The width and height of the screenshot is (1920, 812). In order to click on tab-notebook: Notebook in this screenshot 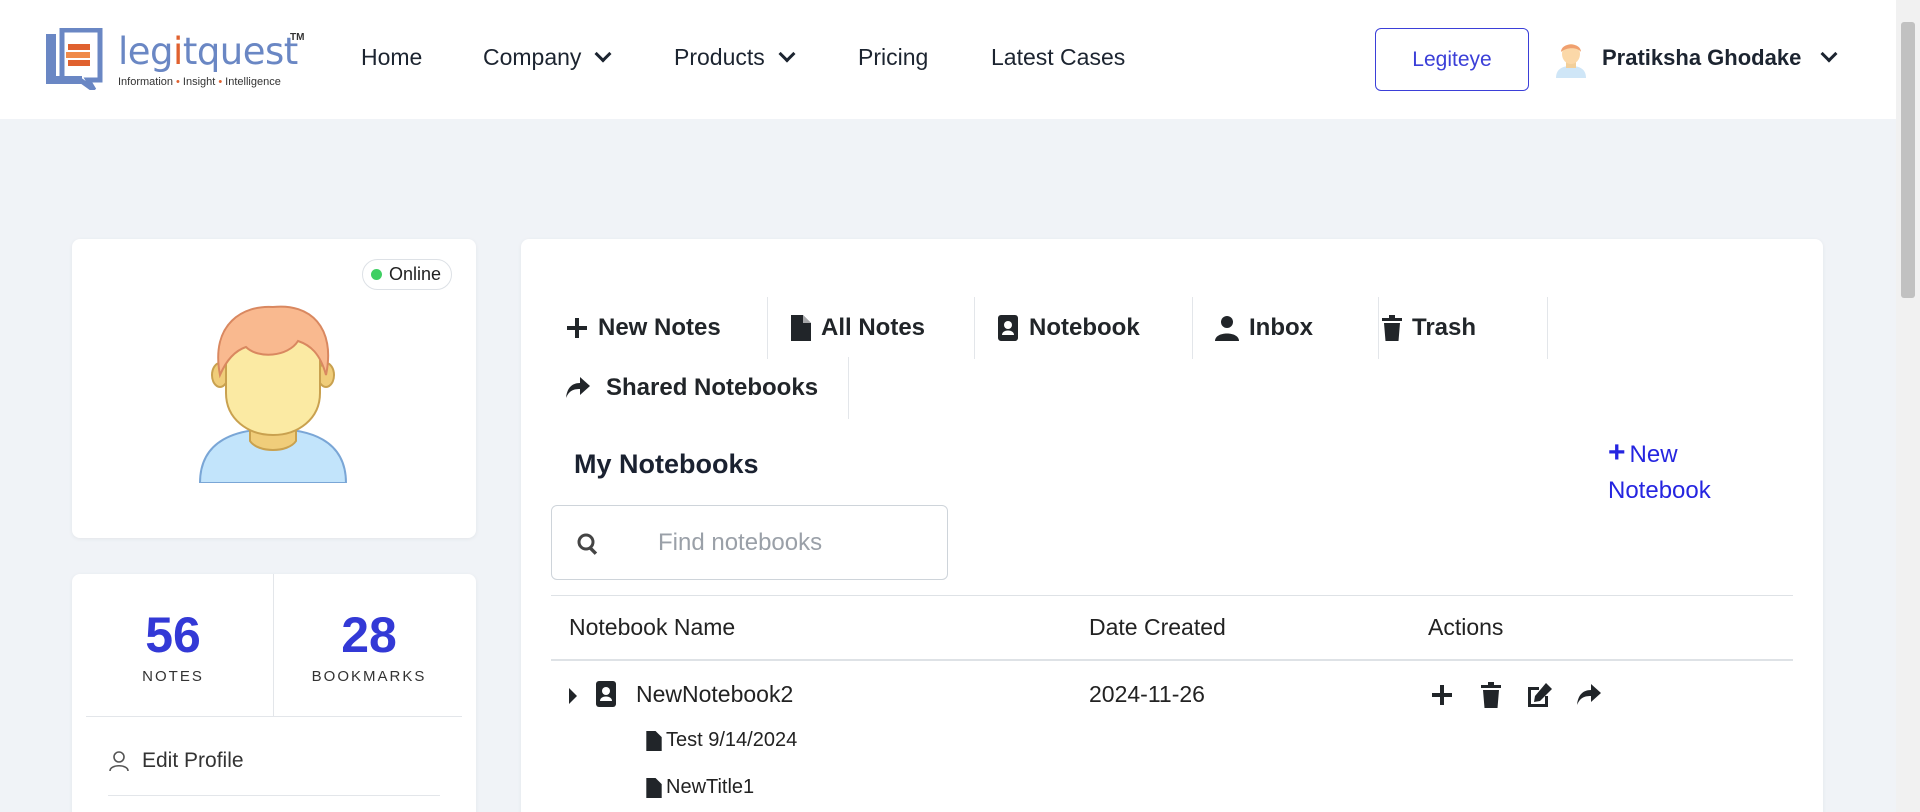, I will do `click(1095, 328)`.